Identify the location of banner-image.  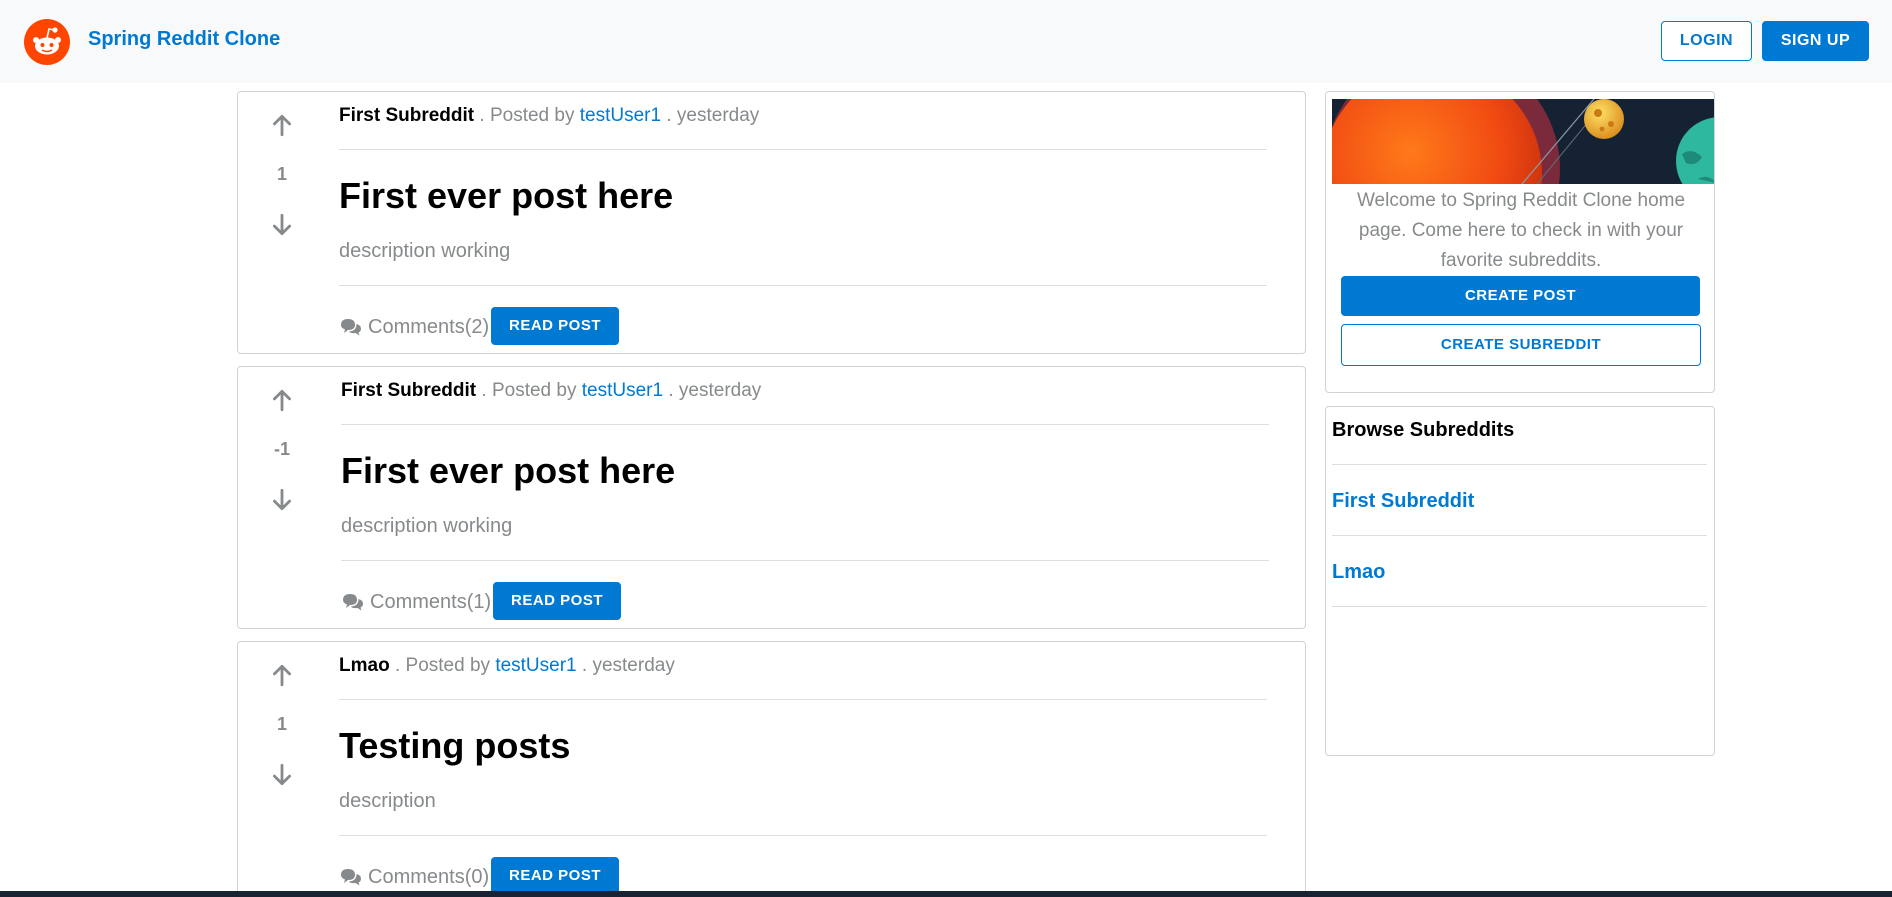
(1523, 141).